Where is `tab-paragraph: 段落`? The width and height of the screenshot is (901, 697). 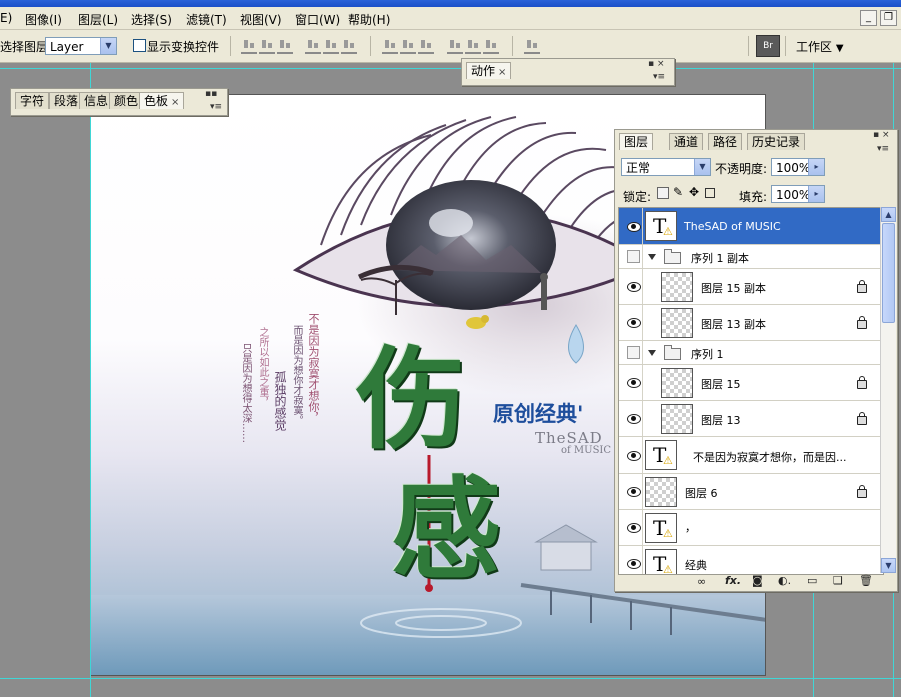
tab-paragraph: 段落 is located at coordinates (66, 100).